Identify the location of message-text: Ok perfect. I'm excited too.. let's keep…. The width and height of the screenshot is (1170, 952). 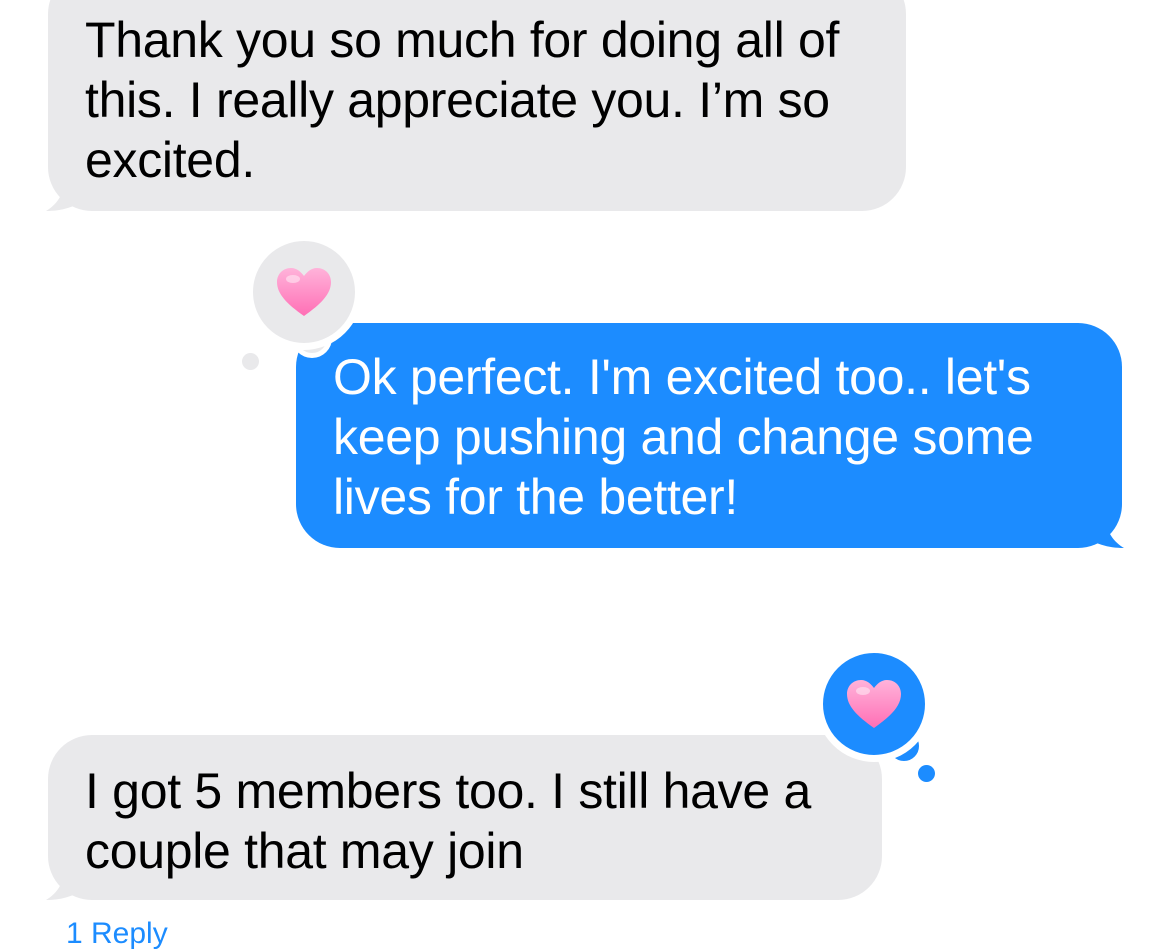
(683, 437).